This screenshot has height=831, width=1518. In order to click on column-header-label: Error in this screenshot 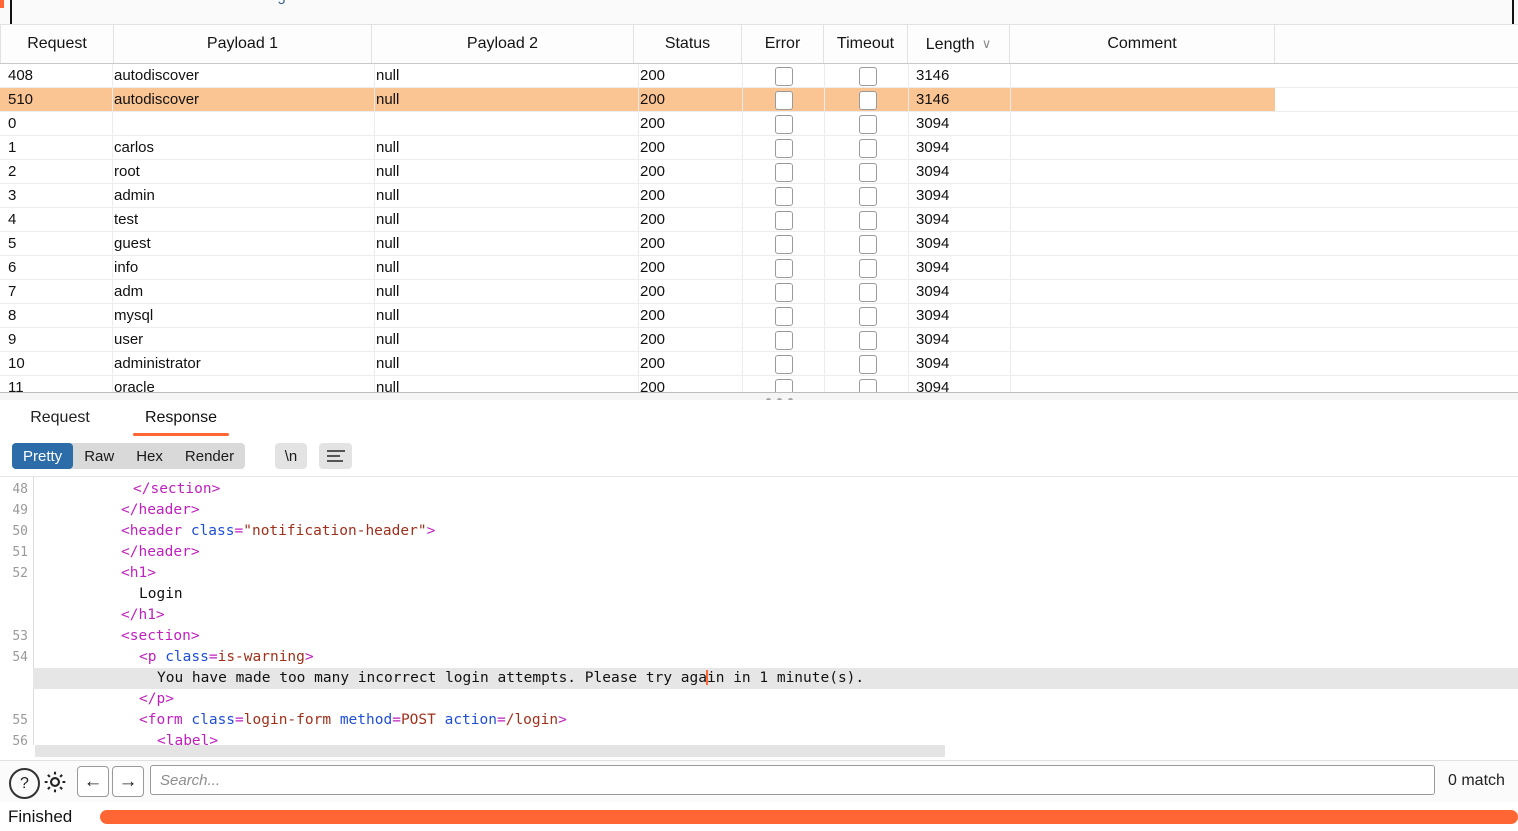, I will do `click(782, 43)`.